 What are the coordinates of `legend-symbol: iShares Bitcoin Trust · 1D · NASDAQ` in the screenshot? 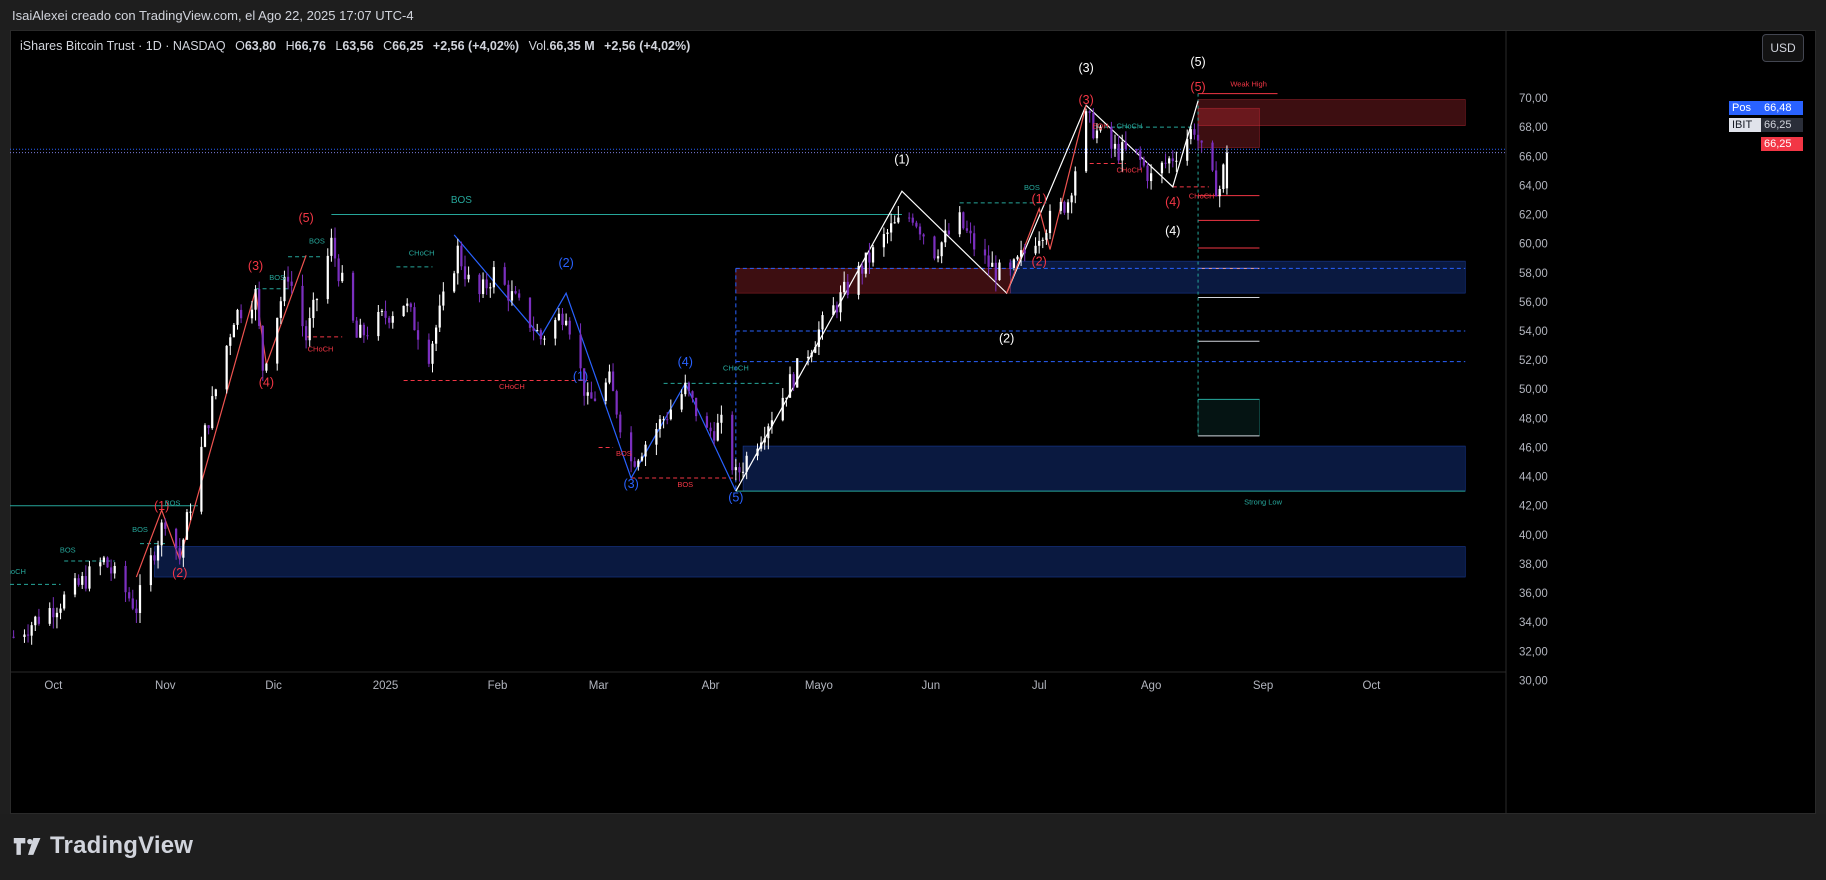 It's located at (123, 46).